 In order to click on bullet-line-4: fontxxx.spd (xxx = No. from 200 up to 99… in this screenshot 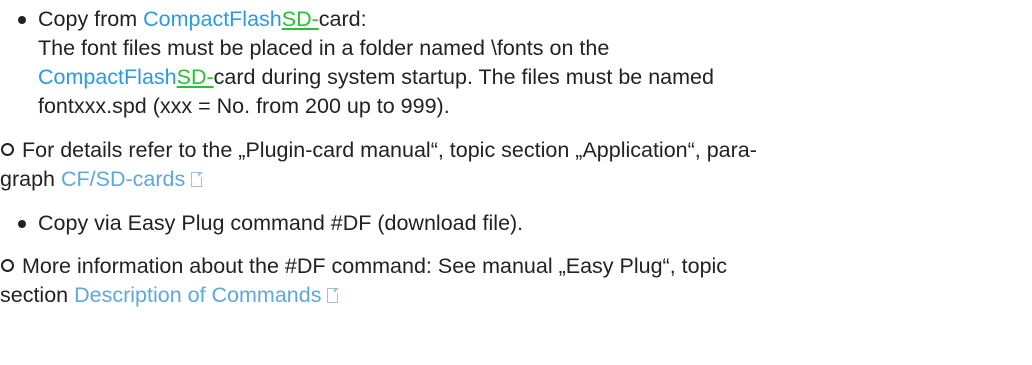, I will do `click(244, 106)`.